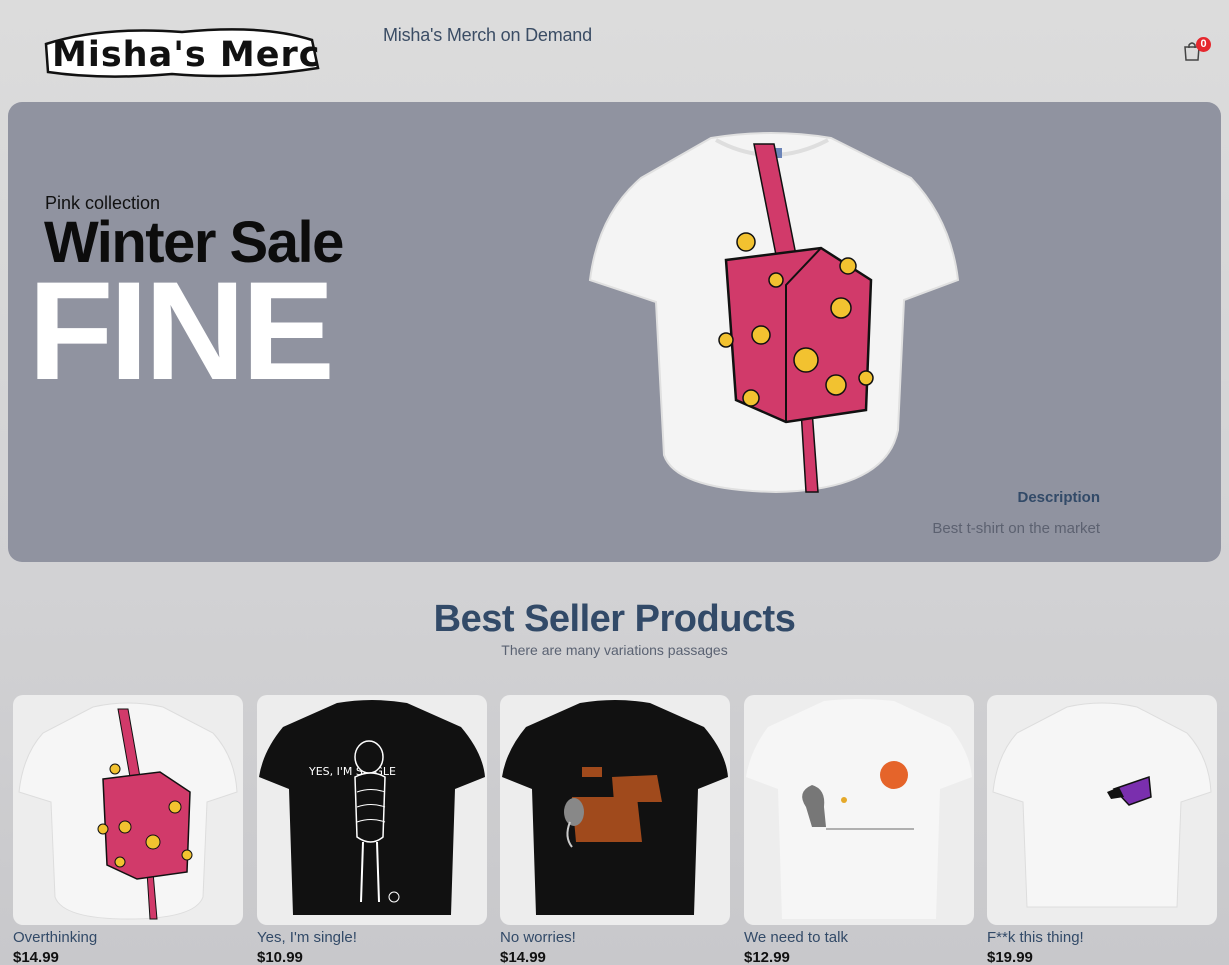 The height and width of the screenshot is (965, 1229). Describe the element at coordinates (1102, 805) in the screenshot. I see `tshirt-purple-creature-image` at that location.